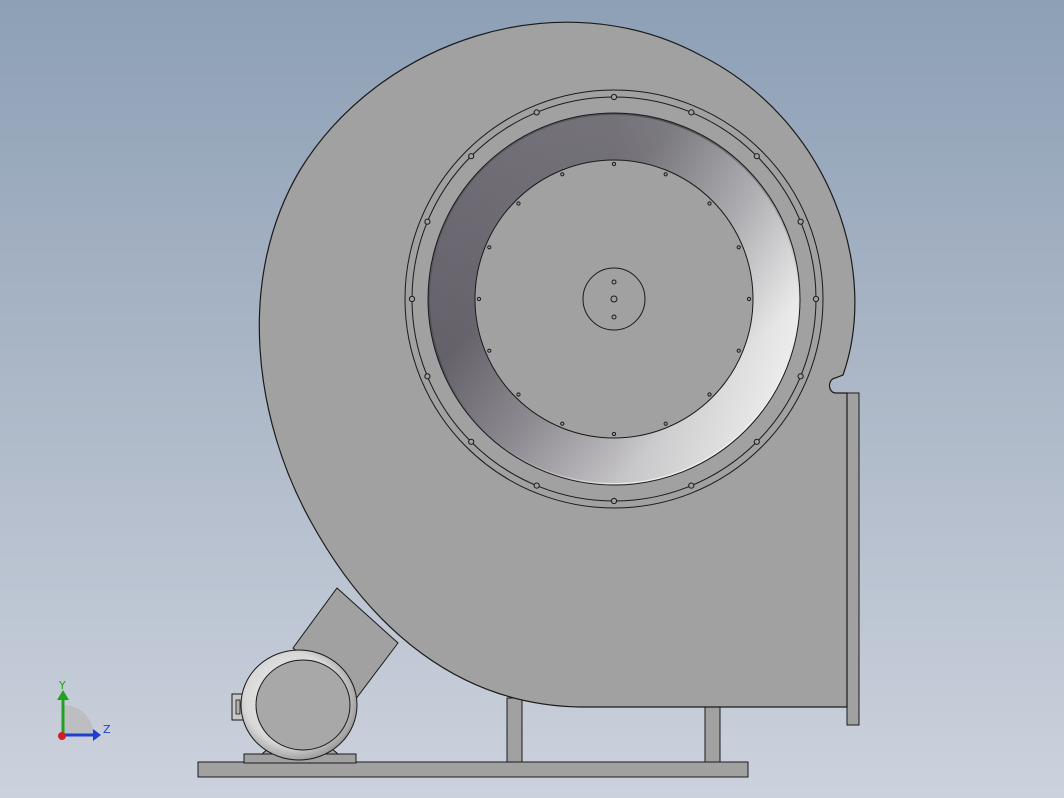  Describe the element at coordinates (712, 732) in the screenshot. I see `support-leg-right` at that location.